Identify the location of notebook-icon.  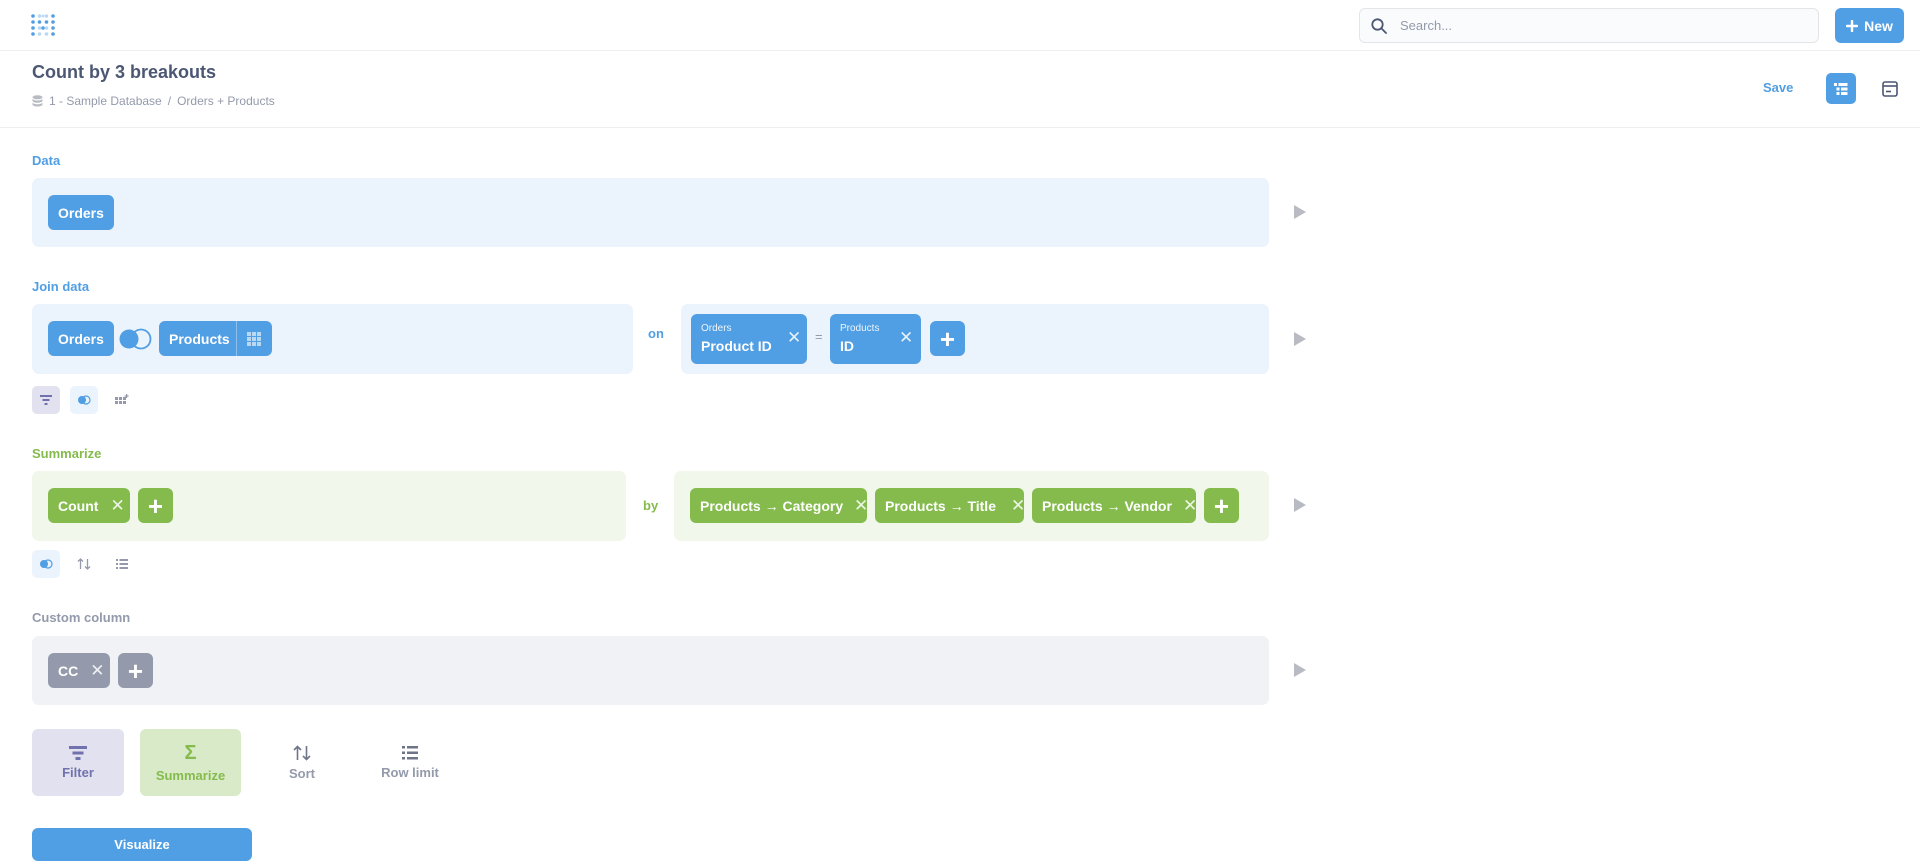
(1841, 88).